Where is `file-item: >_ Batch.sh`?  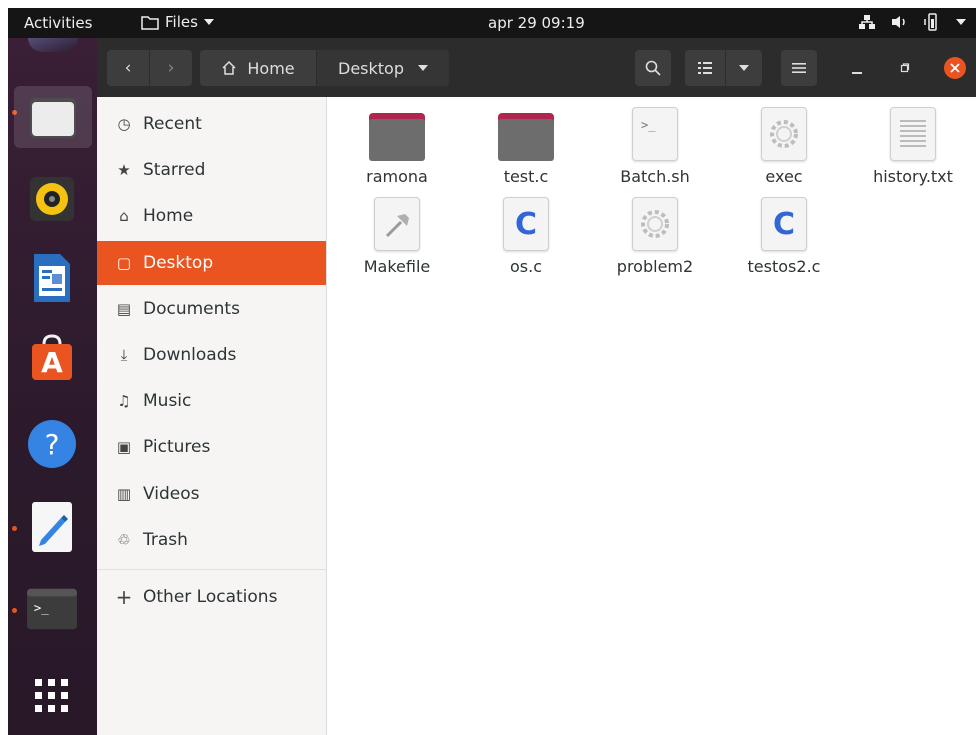
file-item: >_ Batch.sh is located at coordinates (655, 145).